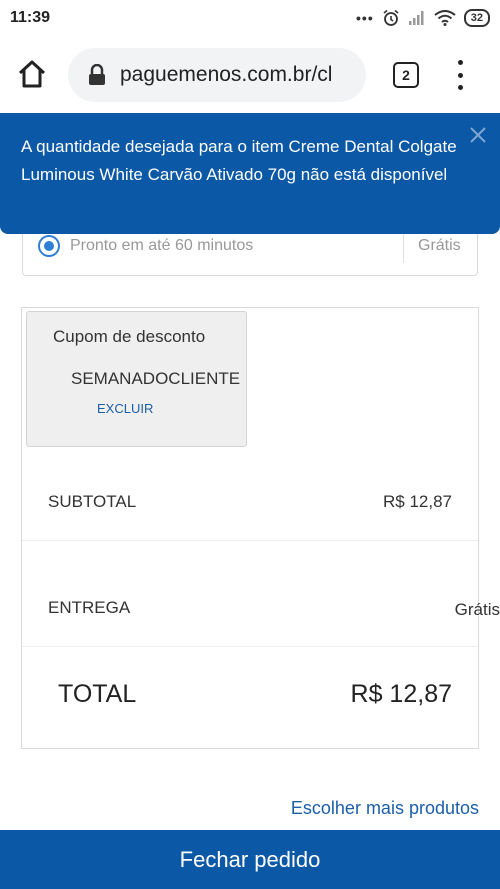 This screenshot has width=500, height=889. Describe the element at coordinates (416, 18) in the screenshot. I see `signal-icon` at that location.